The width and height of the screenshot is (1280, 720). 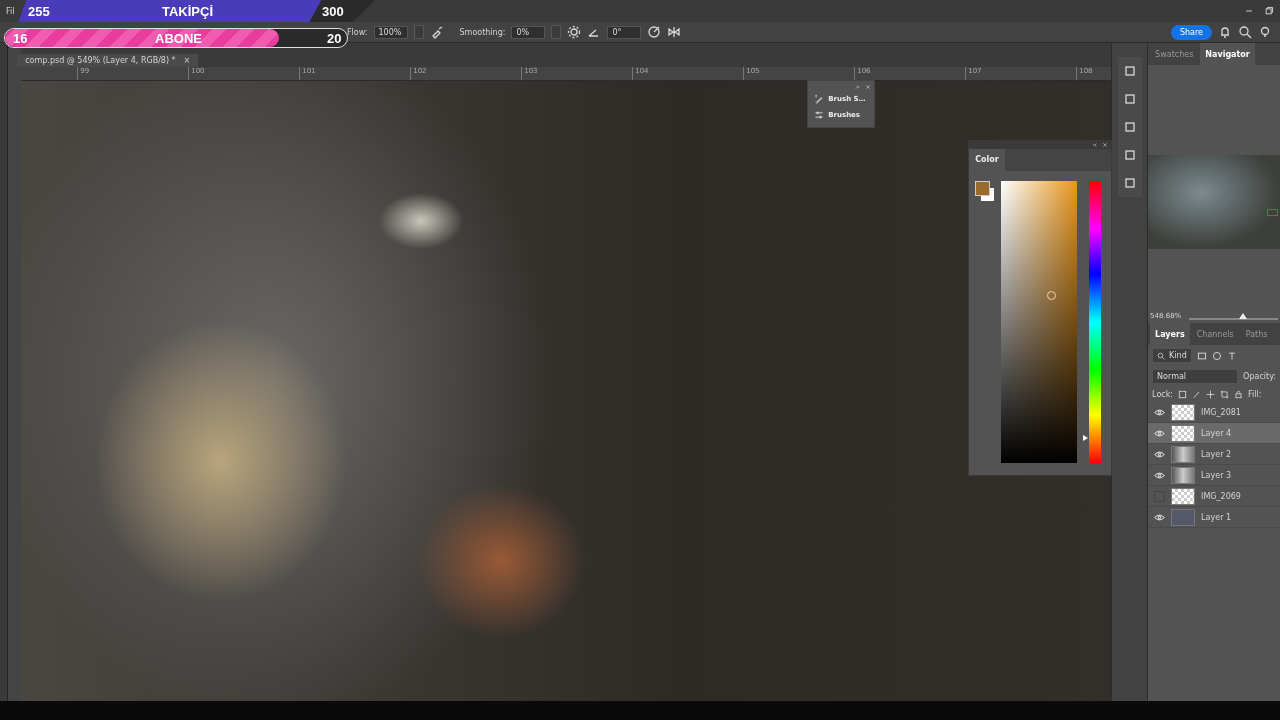 I want to click on hue-slider-thumb, so click(x=1086, y=437).